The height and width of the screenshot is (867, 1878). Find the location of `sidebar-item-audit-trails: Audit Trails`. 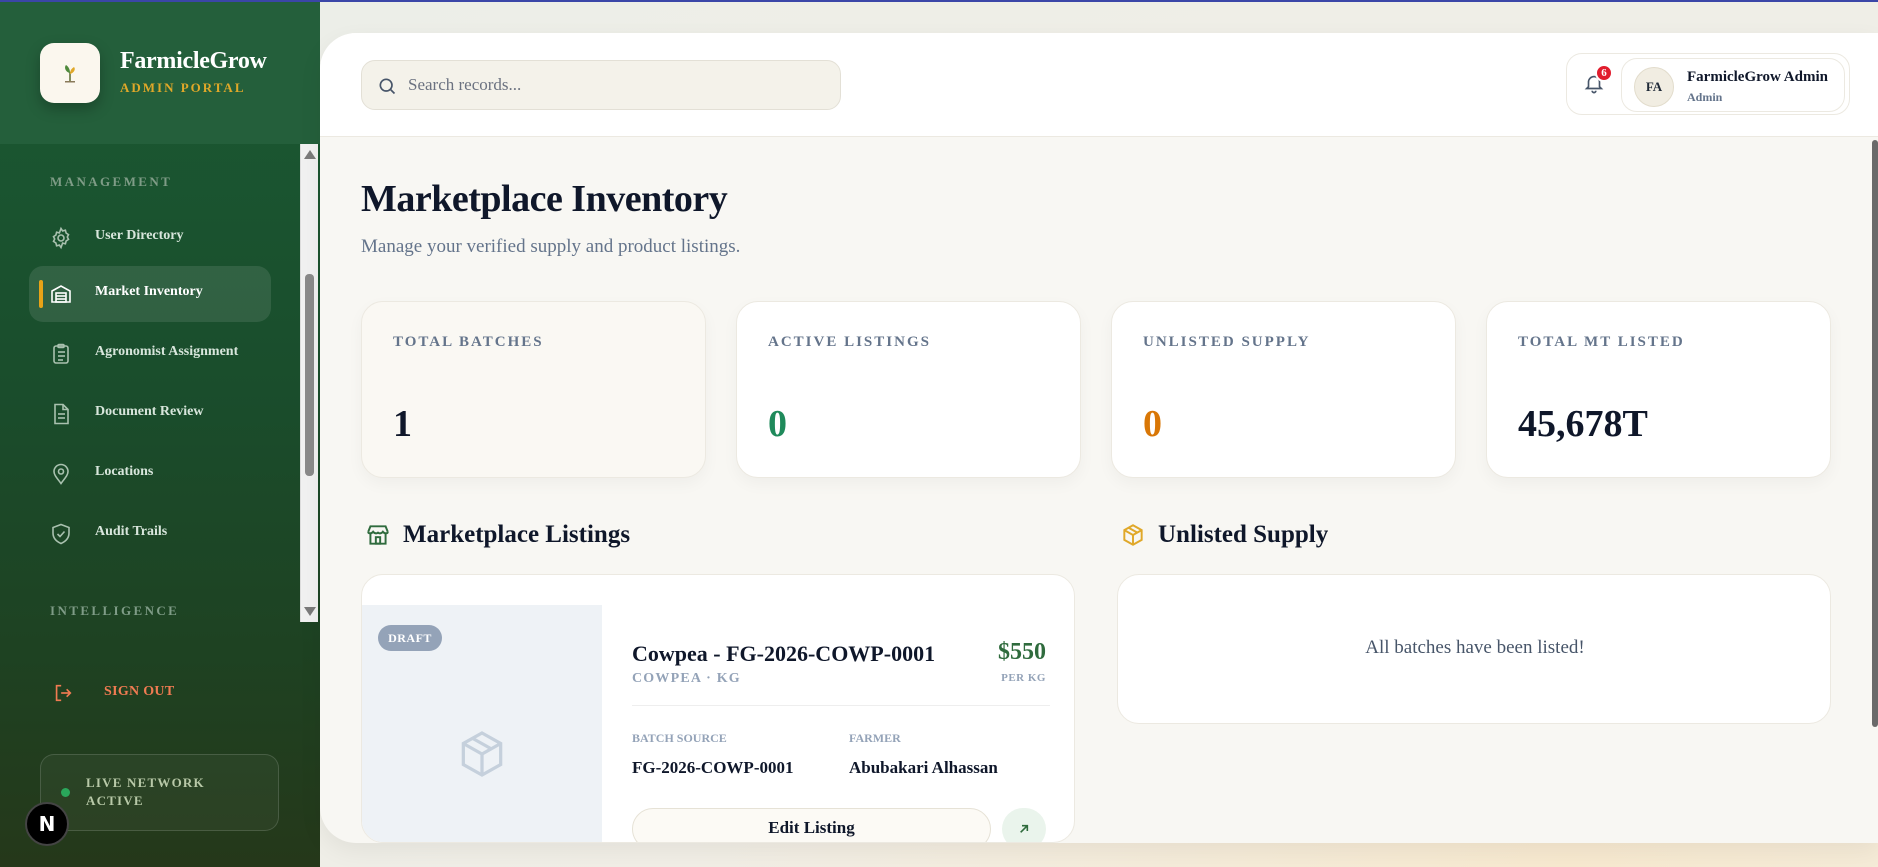

sidebar-item-audit-trails: Audit Trails is located at coordinates (150, 534).